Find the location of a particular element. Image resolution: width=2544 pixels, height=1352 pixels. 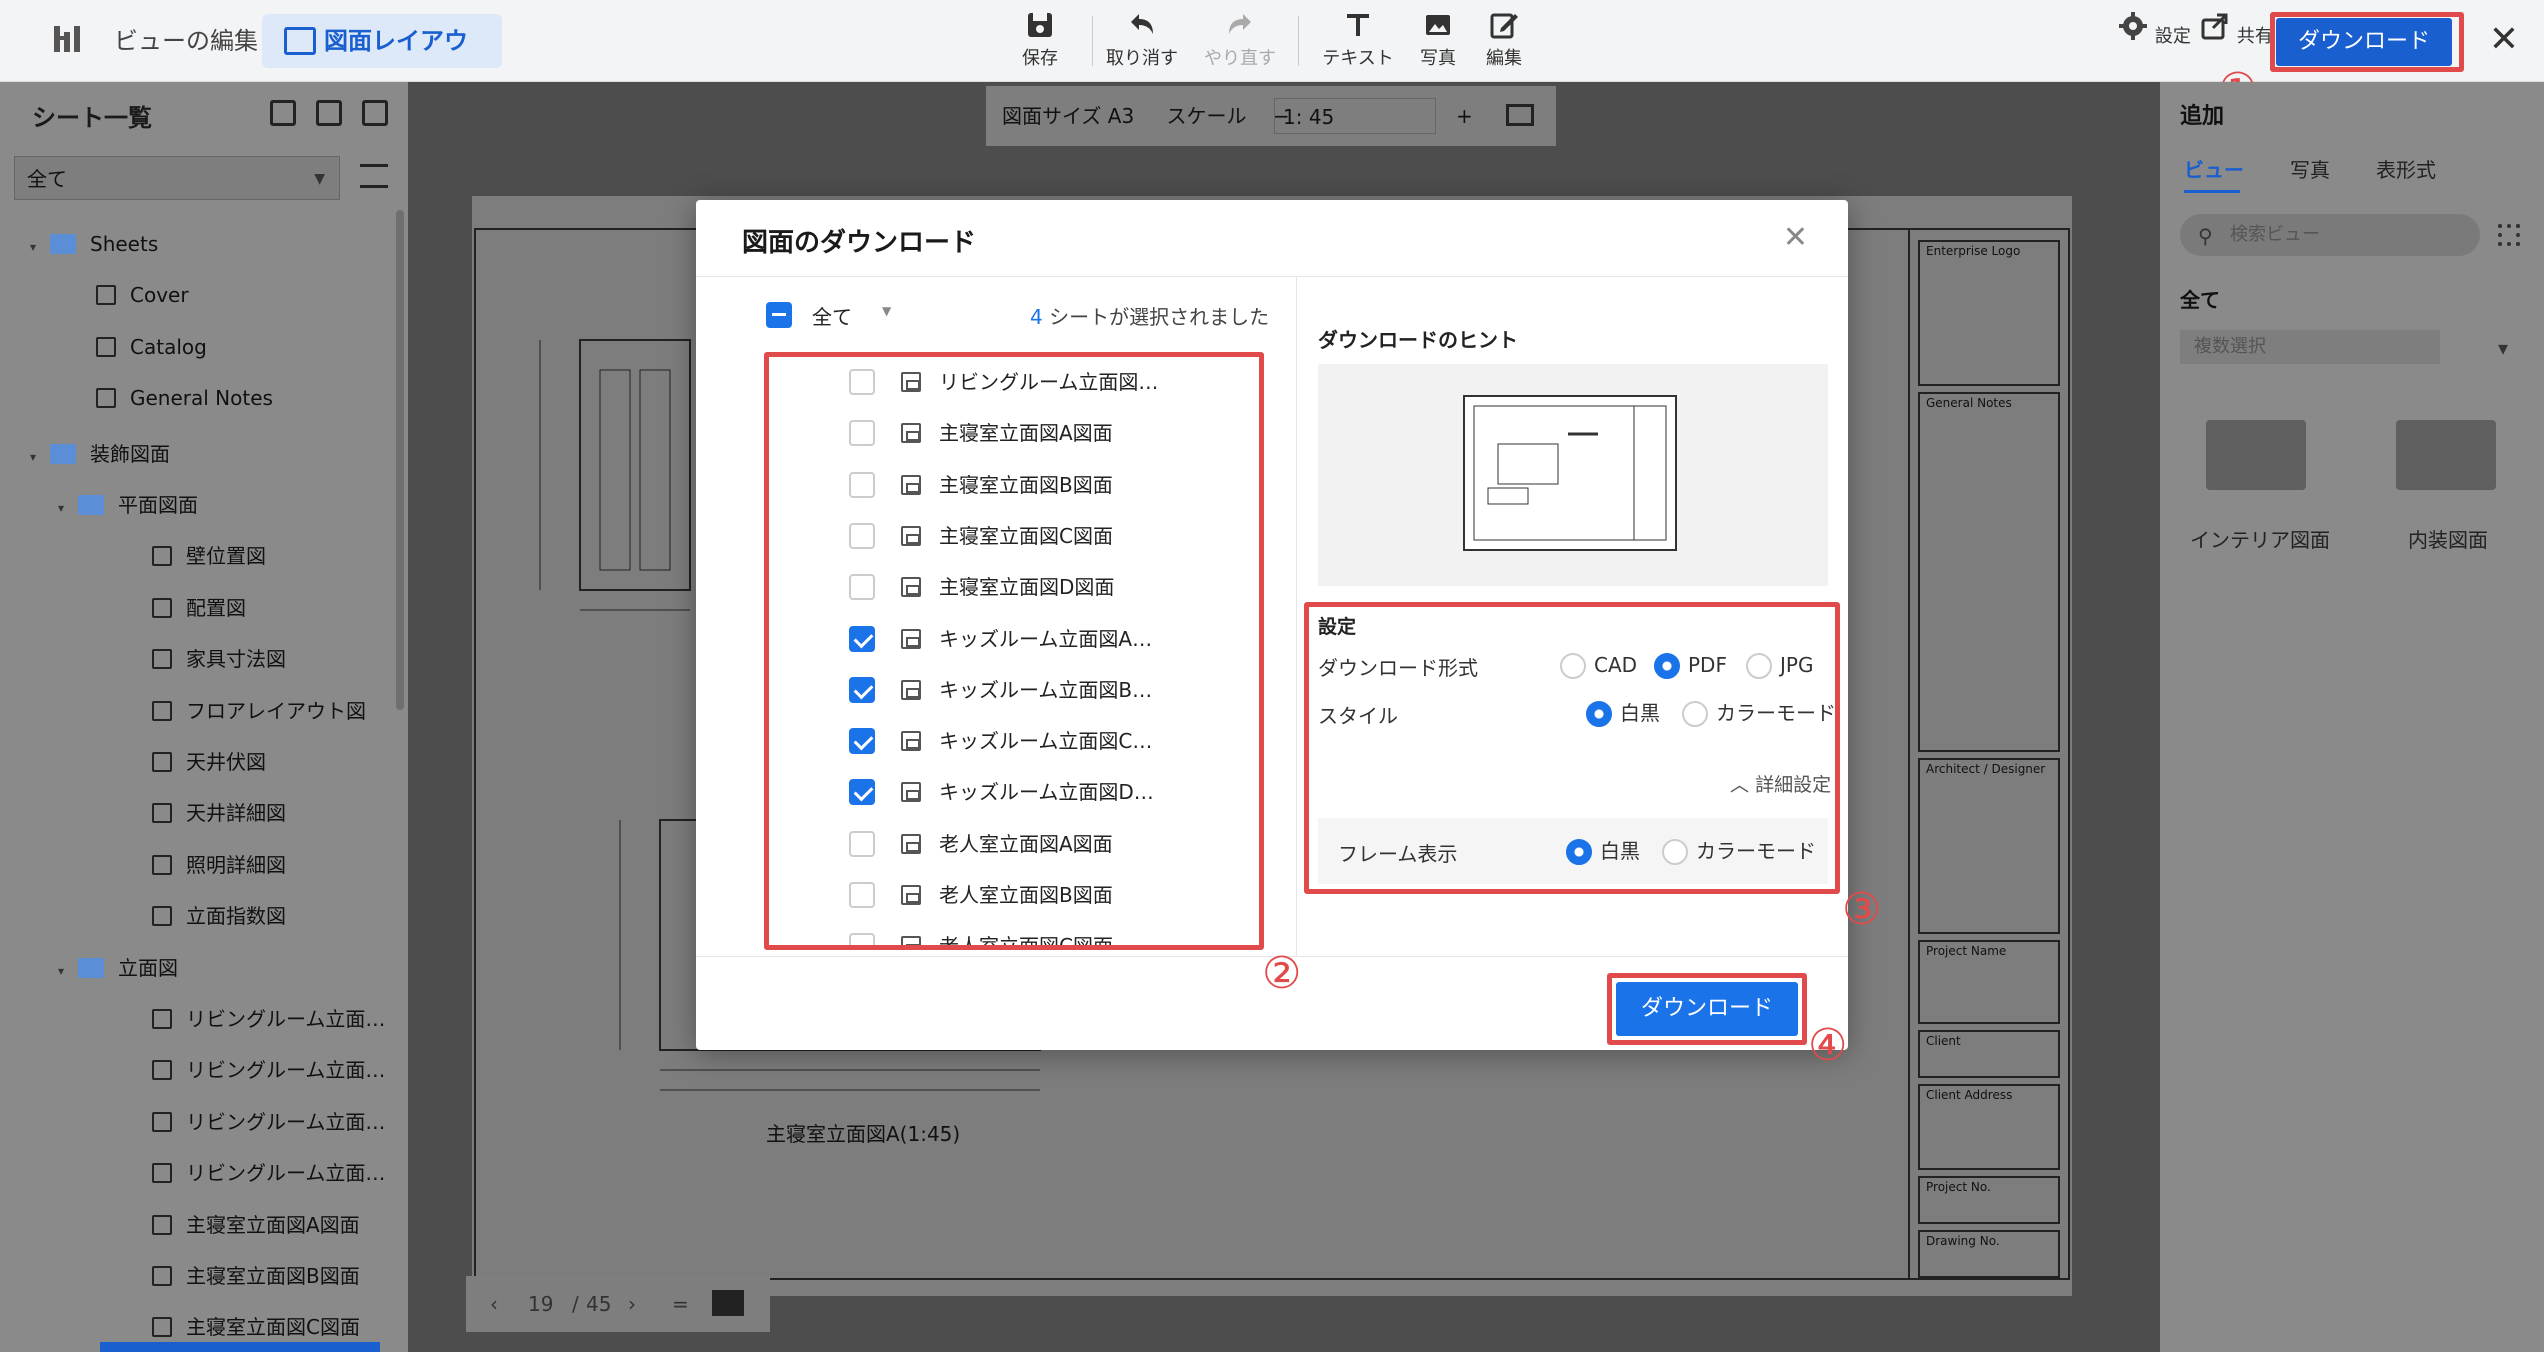

scale-input: 1: 45 is located at coordinates (1355, 116).